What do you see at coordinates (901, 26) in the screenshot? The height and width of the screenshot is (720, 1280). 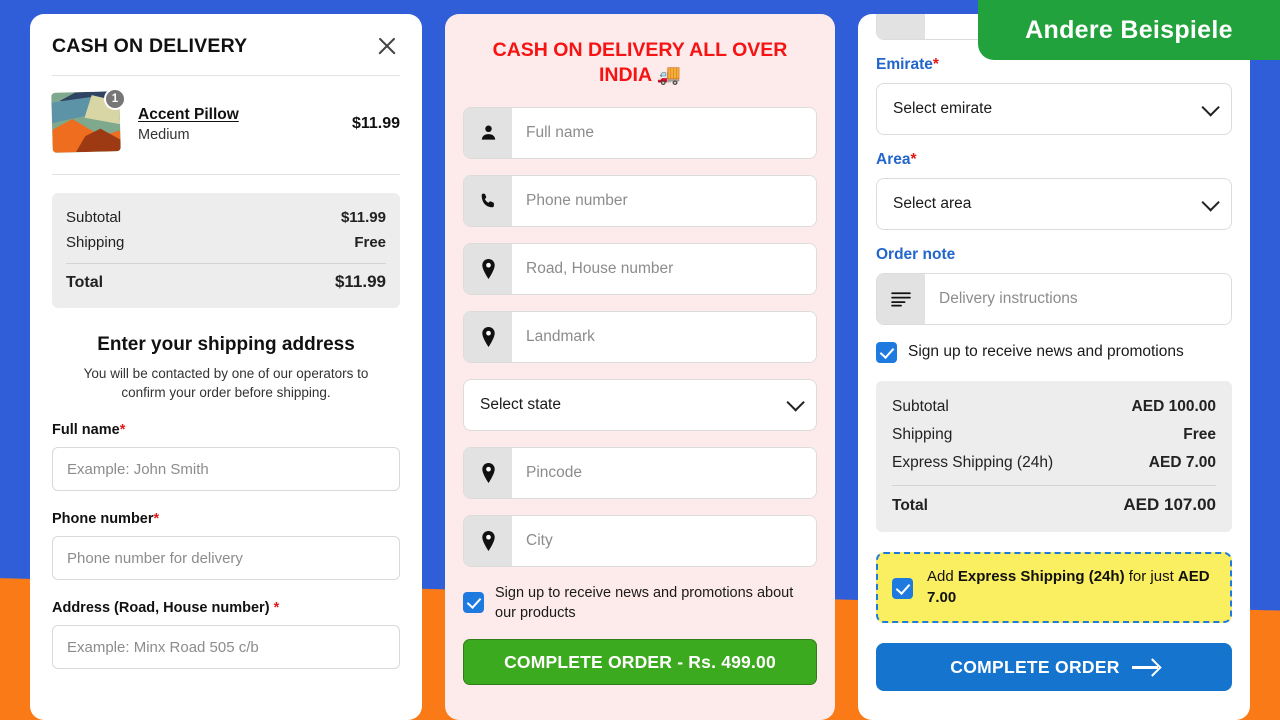 I see `field-icon` at bounding box center [901, 26].